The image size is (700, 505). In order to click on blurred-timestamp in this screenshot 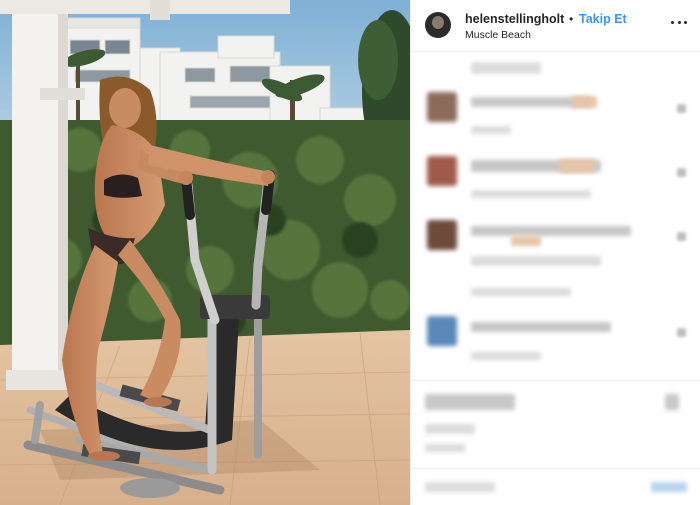, I will do `click(445, 448)`.